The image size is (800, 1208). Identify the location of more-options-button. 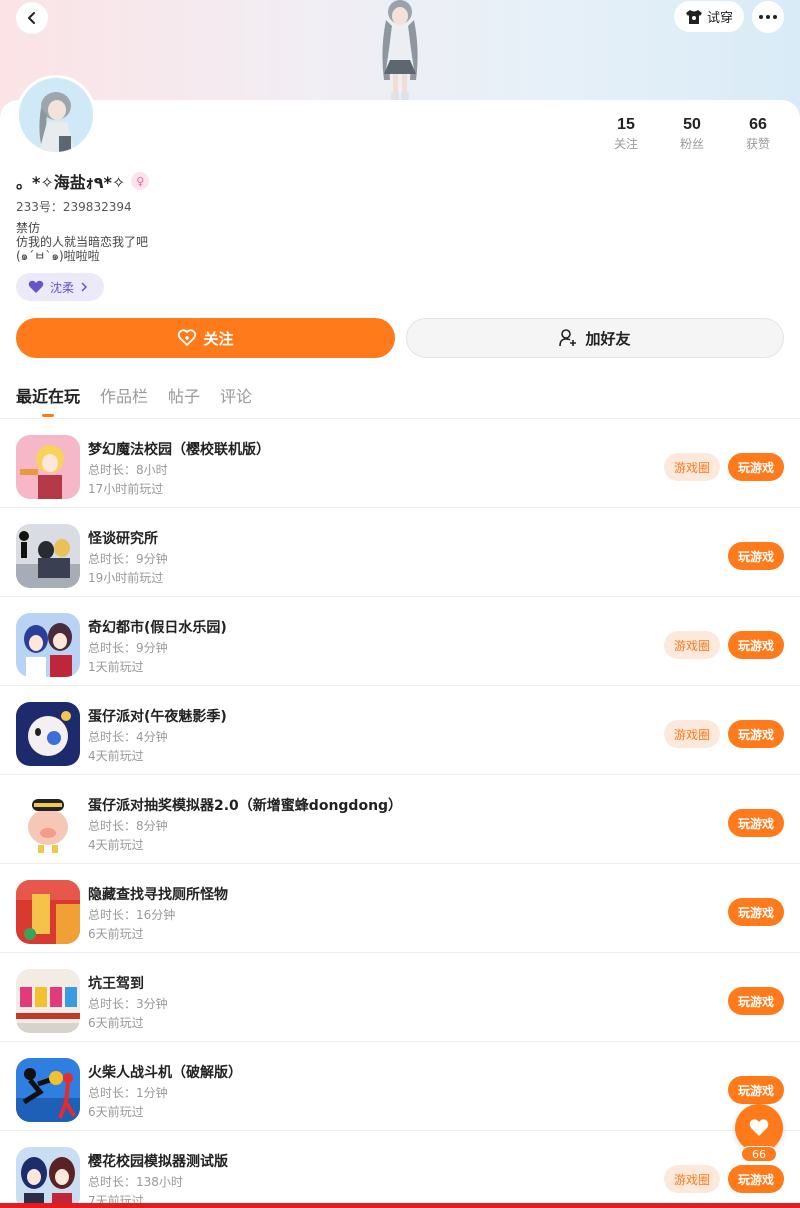
(768, 17).